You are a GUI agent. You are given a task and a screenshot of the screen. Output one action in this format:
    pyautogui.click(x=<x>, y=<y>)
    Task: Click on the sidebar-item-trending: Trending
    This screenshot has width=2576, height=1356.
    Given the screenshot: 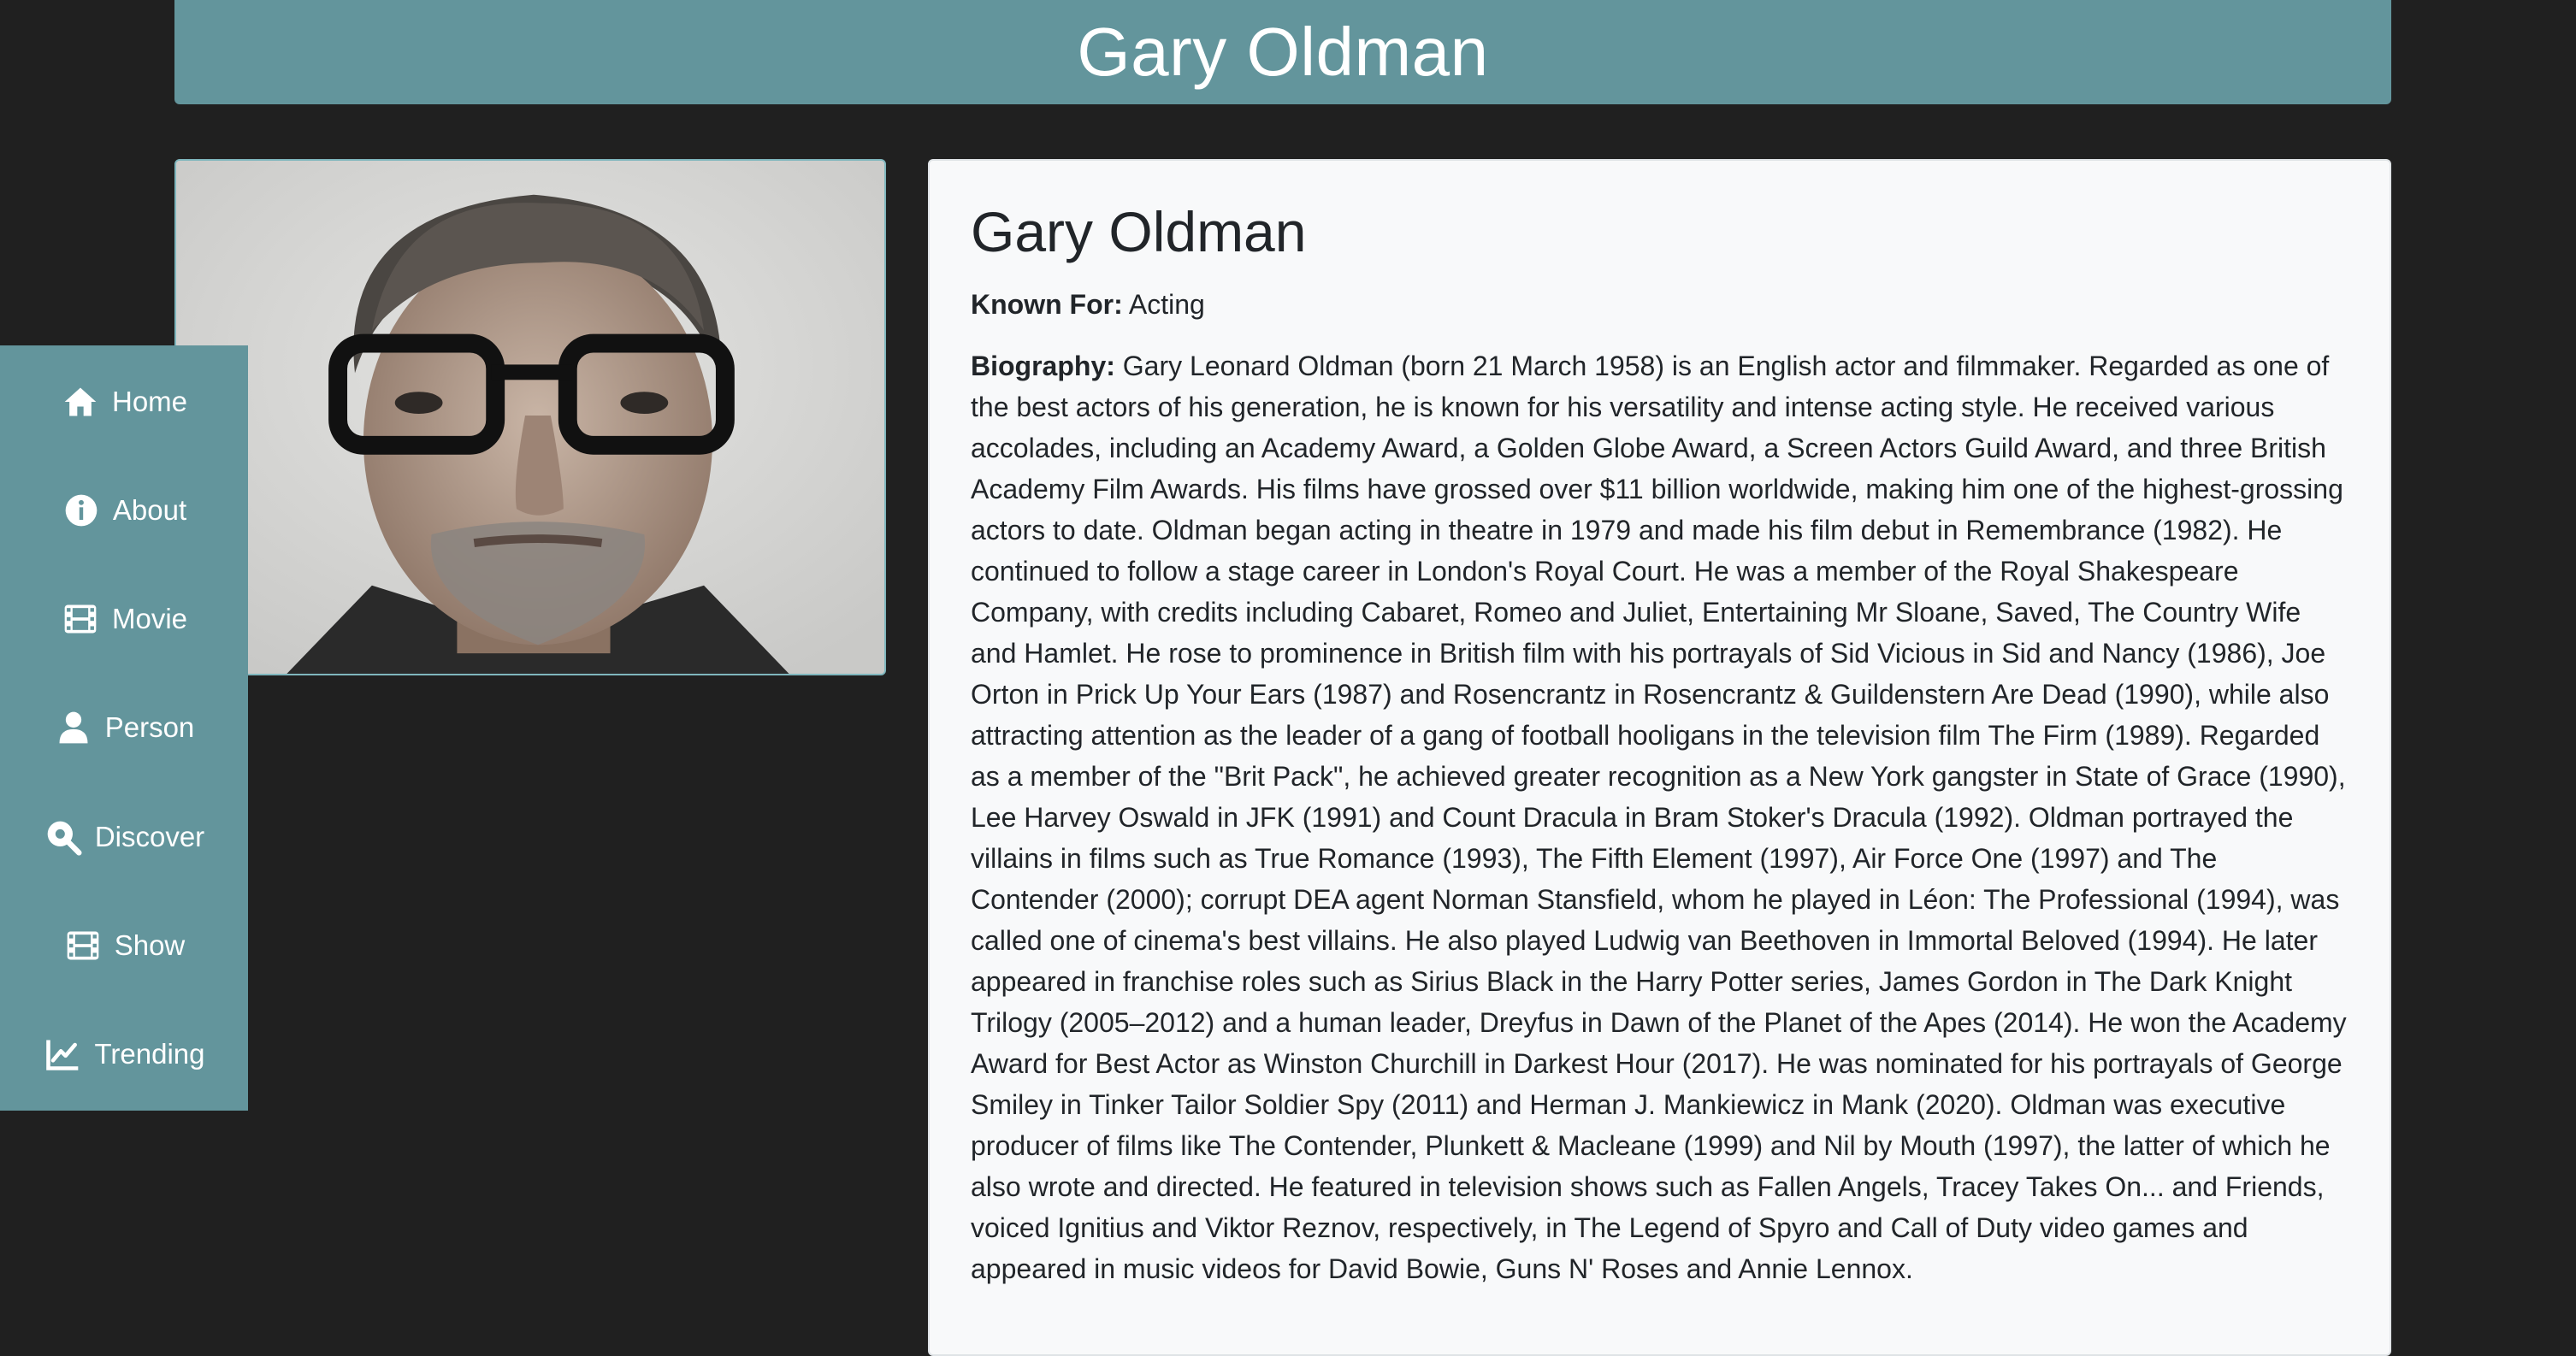 What is the action you would take?
    pyautogui.click(x=124, y=1054)
    